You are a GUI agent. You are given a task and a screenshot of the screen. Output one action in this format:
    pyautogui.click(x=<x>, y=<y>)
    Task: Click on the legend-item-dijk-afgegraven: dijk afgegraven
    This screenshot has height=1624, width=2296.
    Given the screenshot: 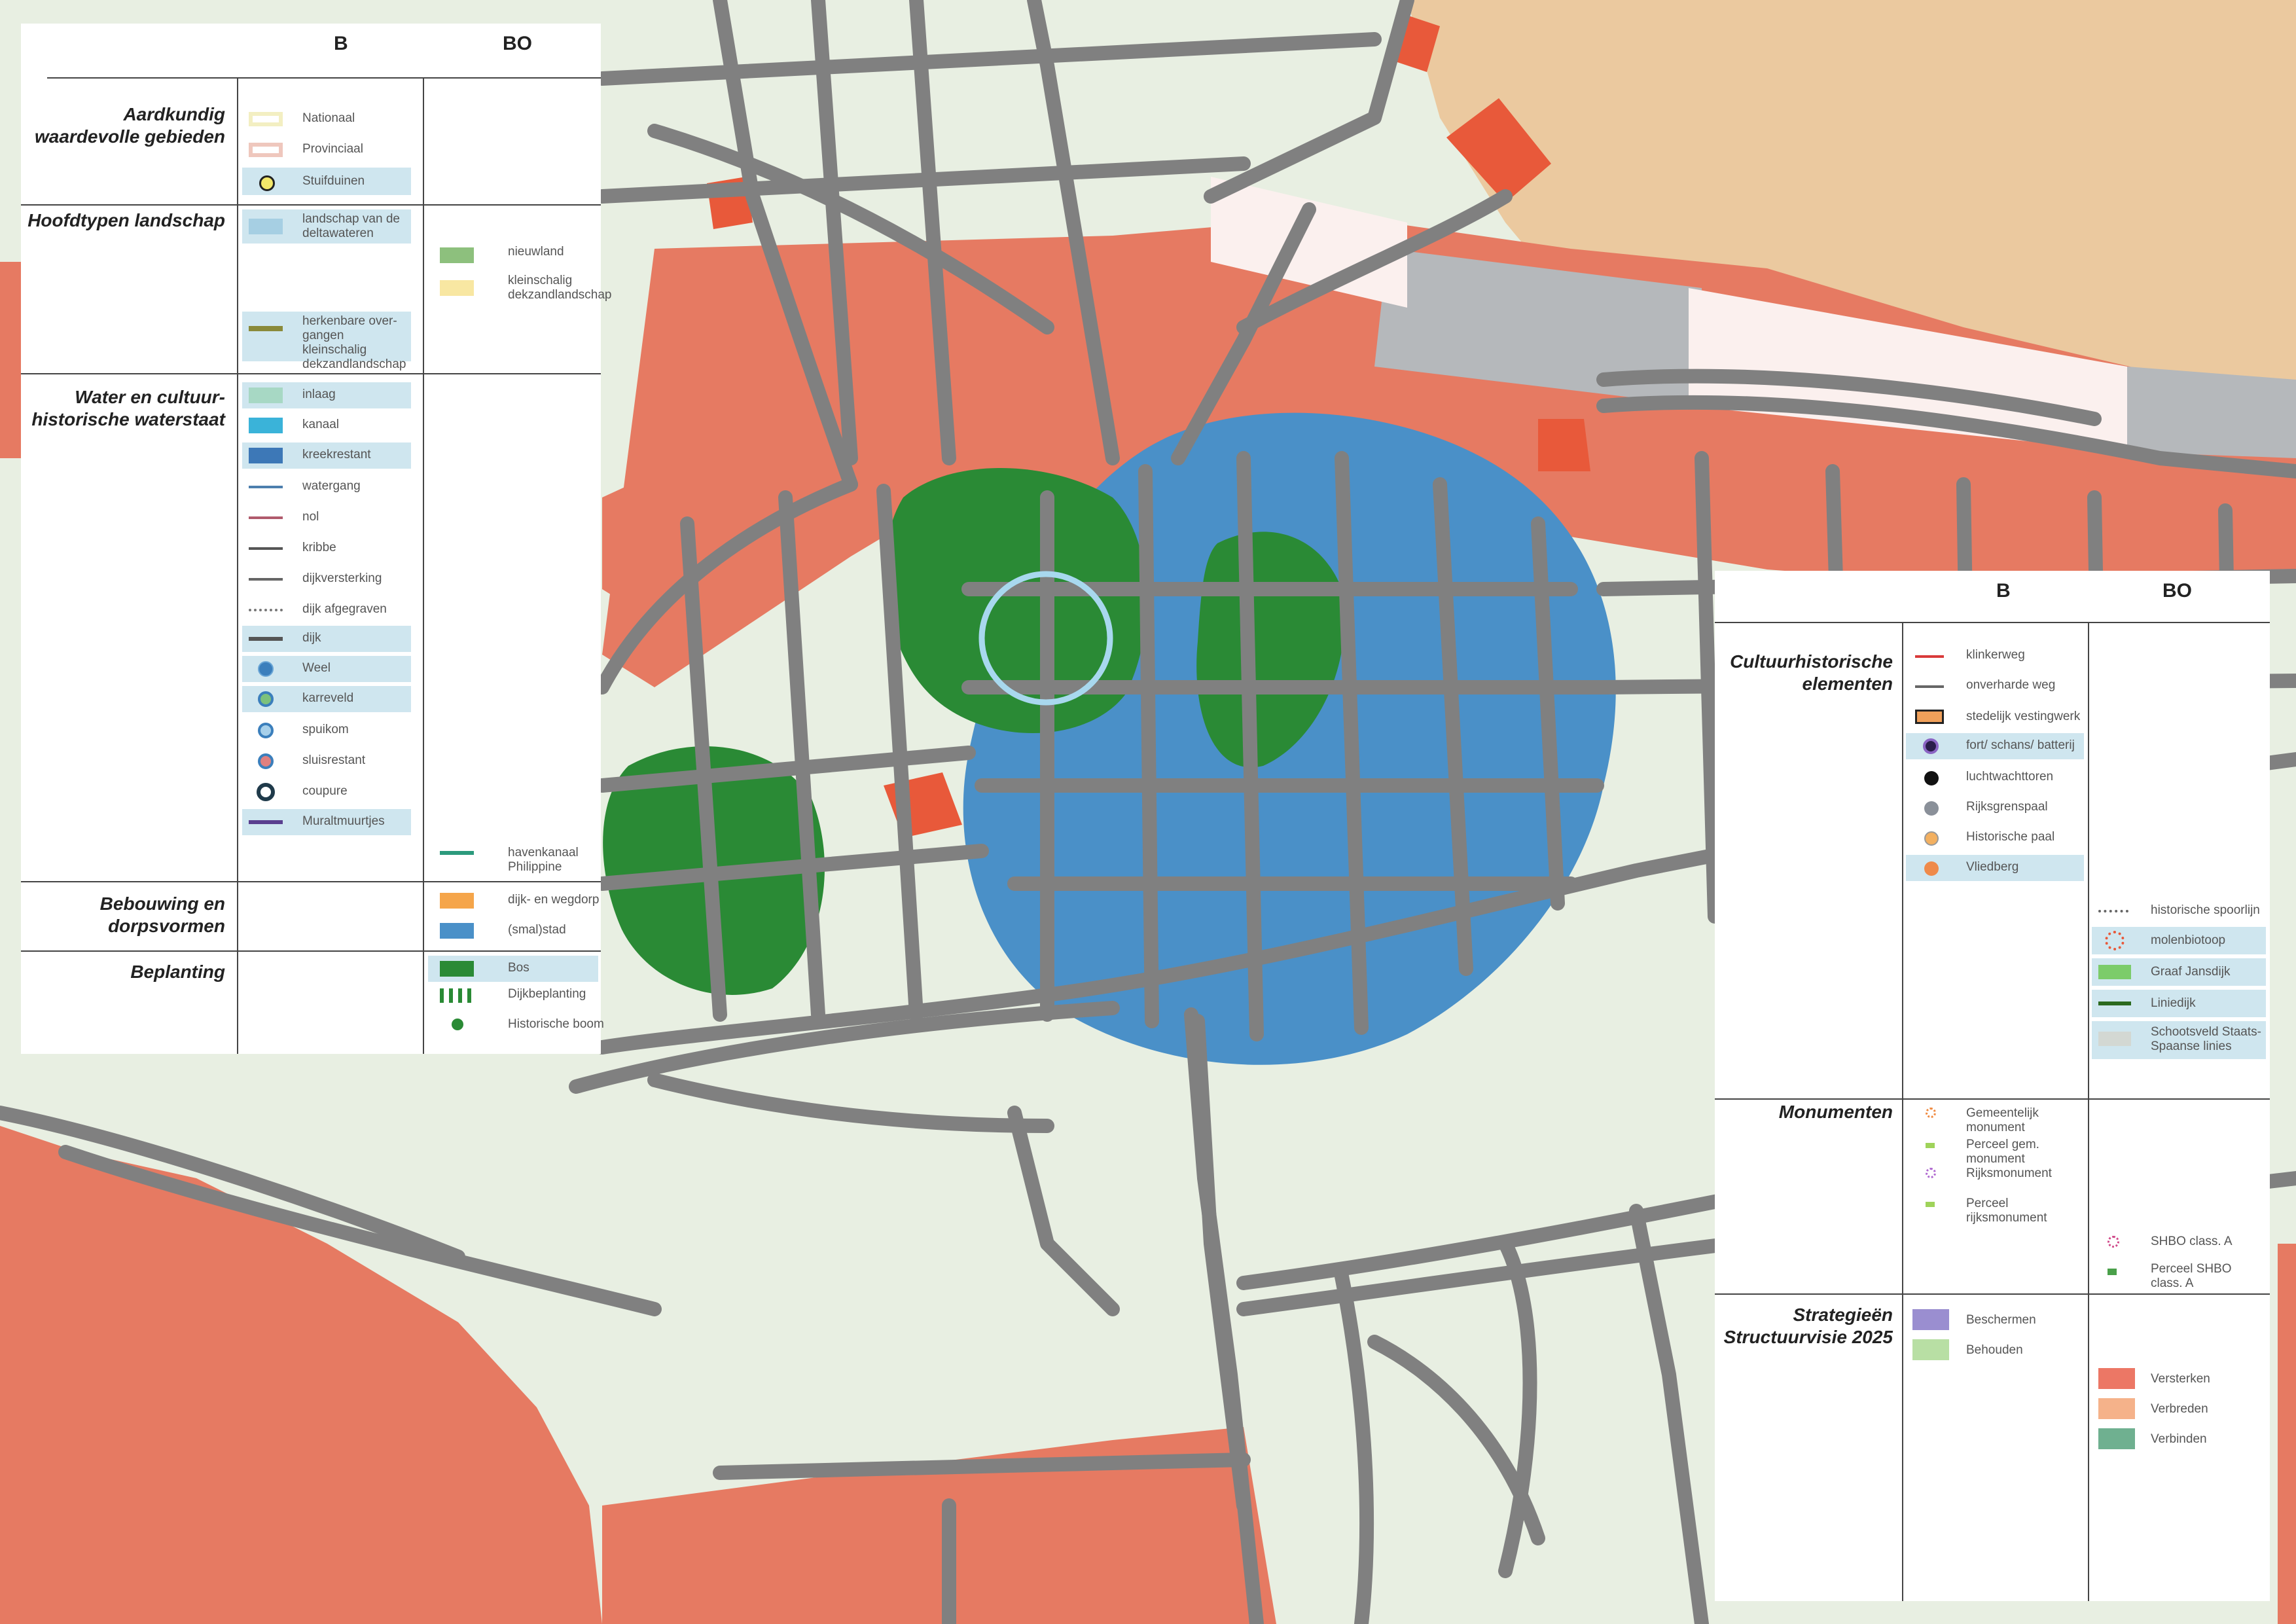 What is the action you would take?
    pyautogui.click(x=326, y=610)
    